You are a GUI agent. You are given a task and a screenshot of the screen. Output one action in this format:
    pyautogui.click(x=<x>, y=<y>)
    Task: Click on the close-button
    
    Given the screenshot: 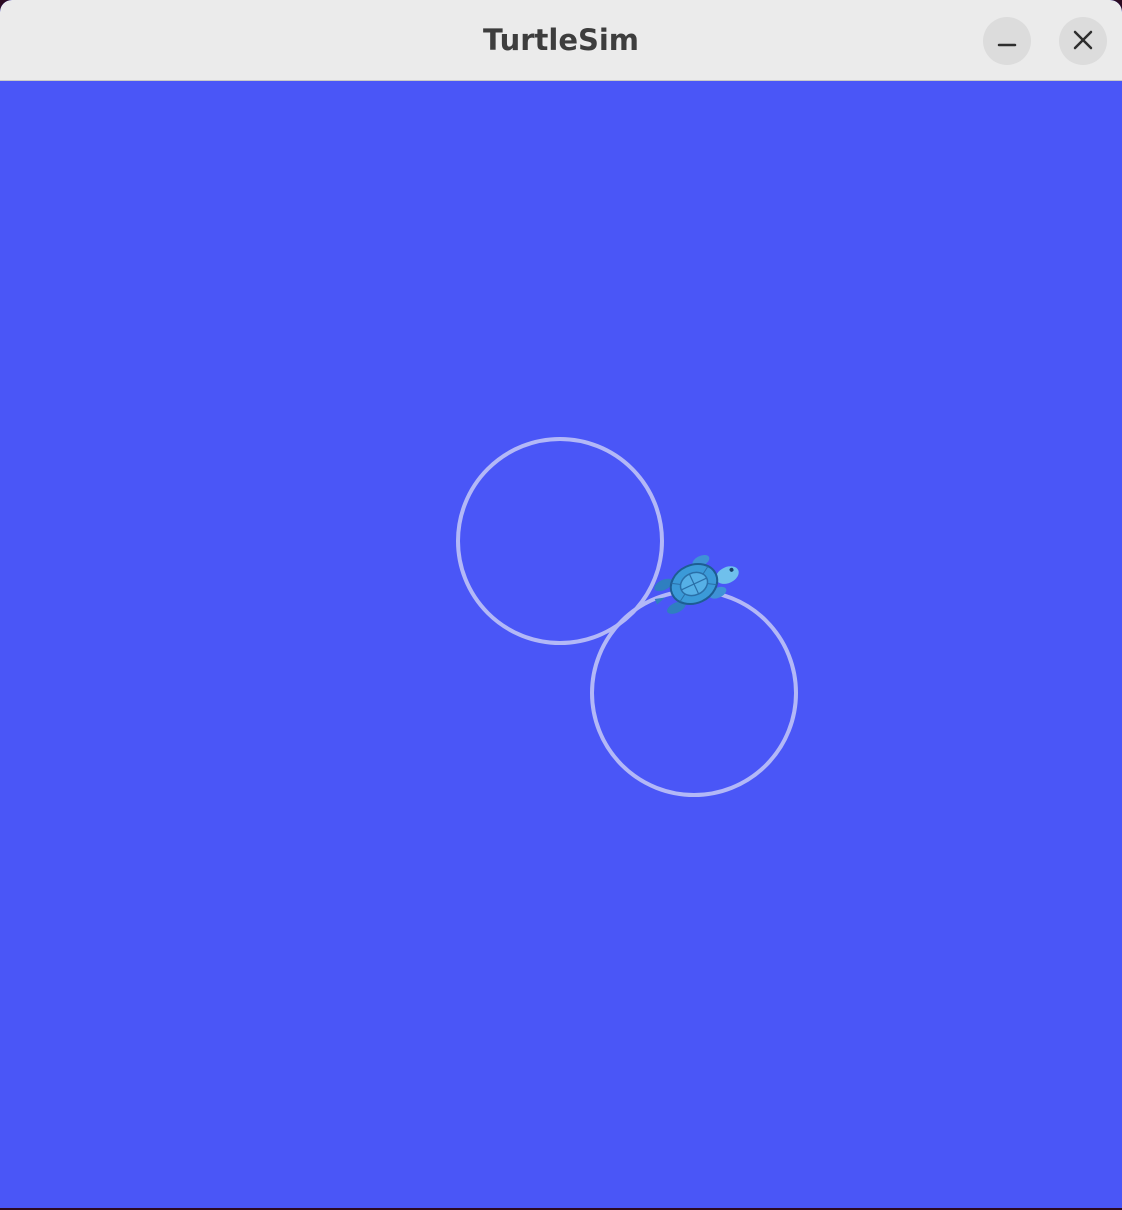 What is the action you would take?
    pyautogui.click(x=1083, y=41)
    